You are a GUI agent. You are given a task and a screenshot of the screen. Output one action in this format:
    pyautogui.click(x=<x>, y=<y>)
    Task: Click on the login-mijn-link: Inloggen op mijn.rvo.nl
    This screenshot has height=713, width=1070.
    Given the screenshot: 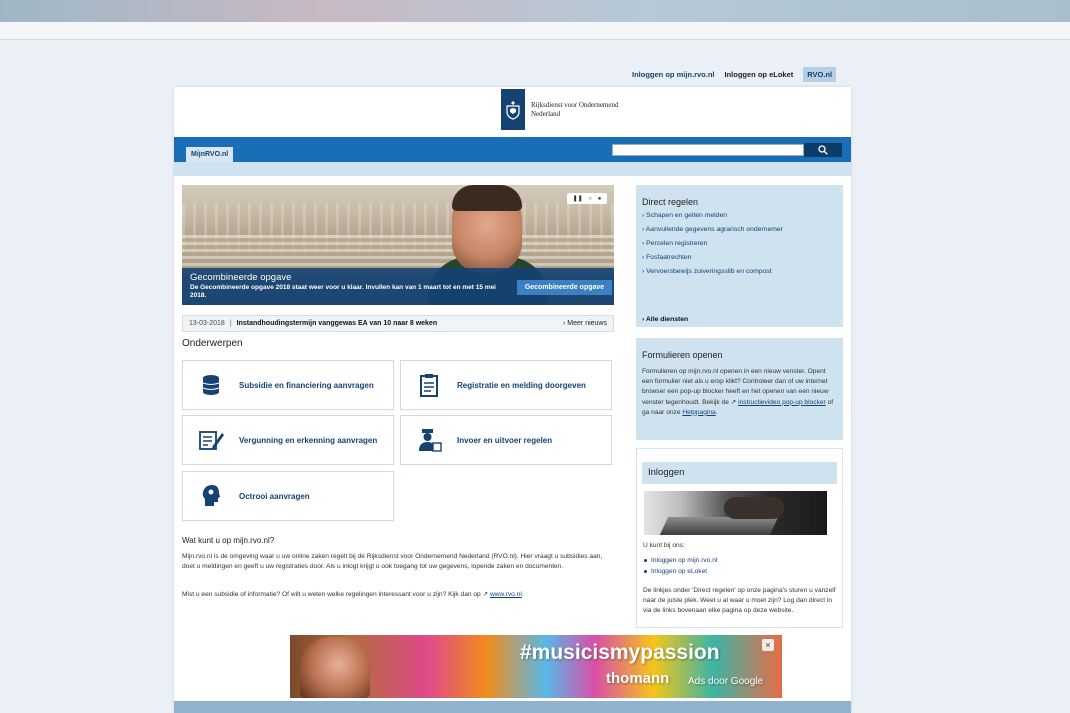 What is the action you would take?
    pyautogui.click(x=673, y=74)
    